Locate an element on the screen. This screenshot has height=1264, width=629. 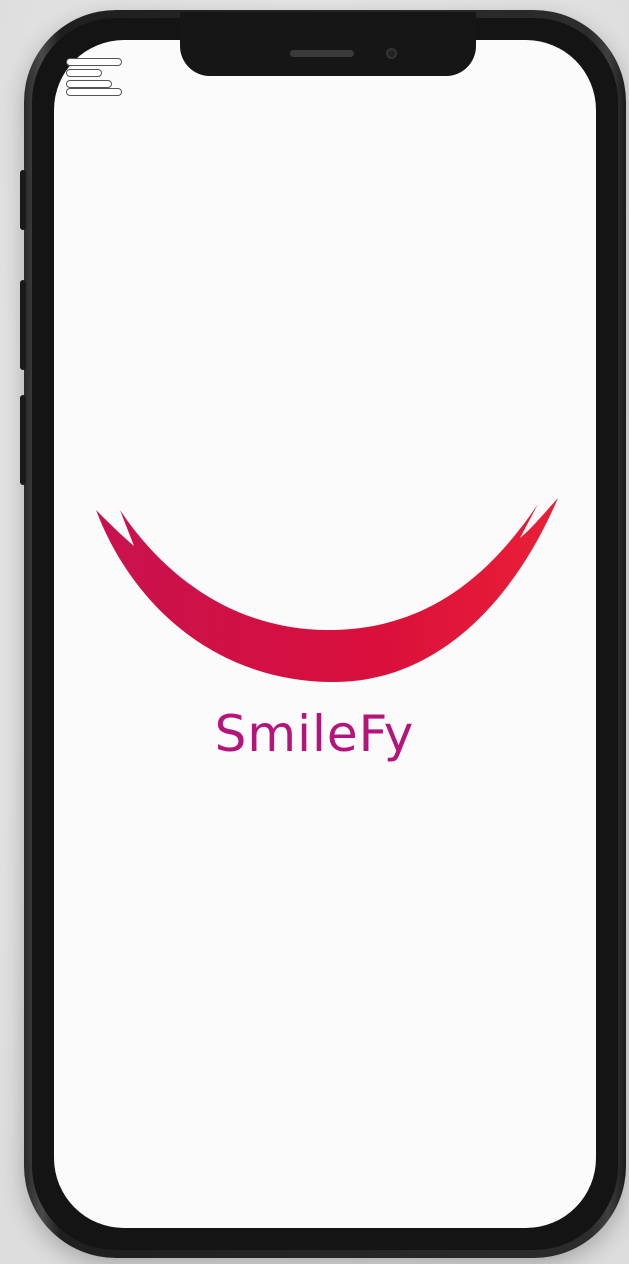
front-camera-icon is located at coordinates (391, 53).